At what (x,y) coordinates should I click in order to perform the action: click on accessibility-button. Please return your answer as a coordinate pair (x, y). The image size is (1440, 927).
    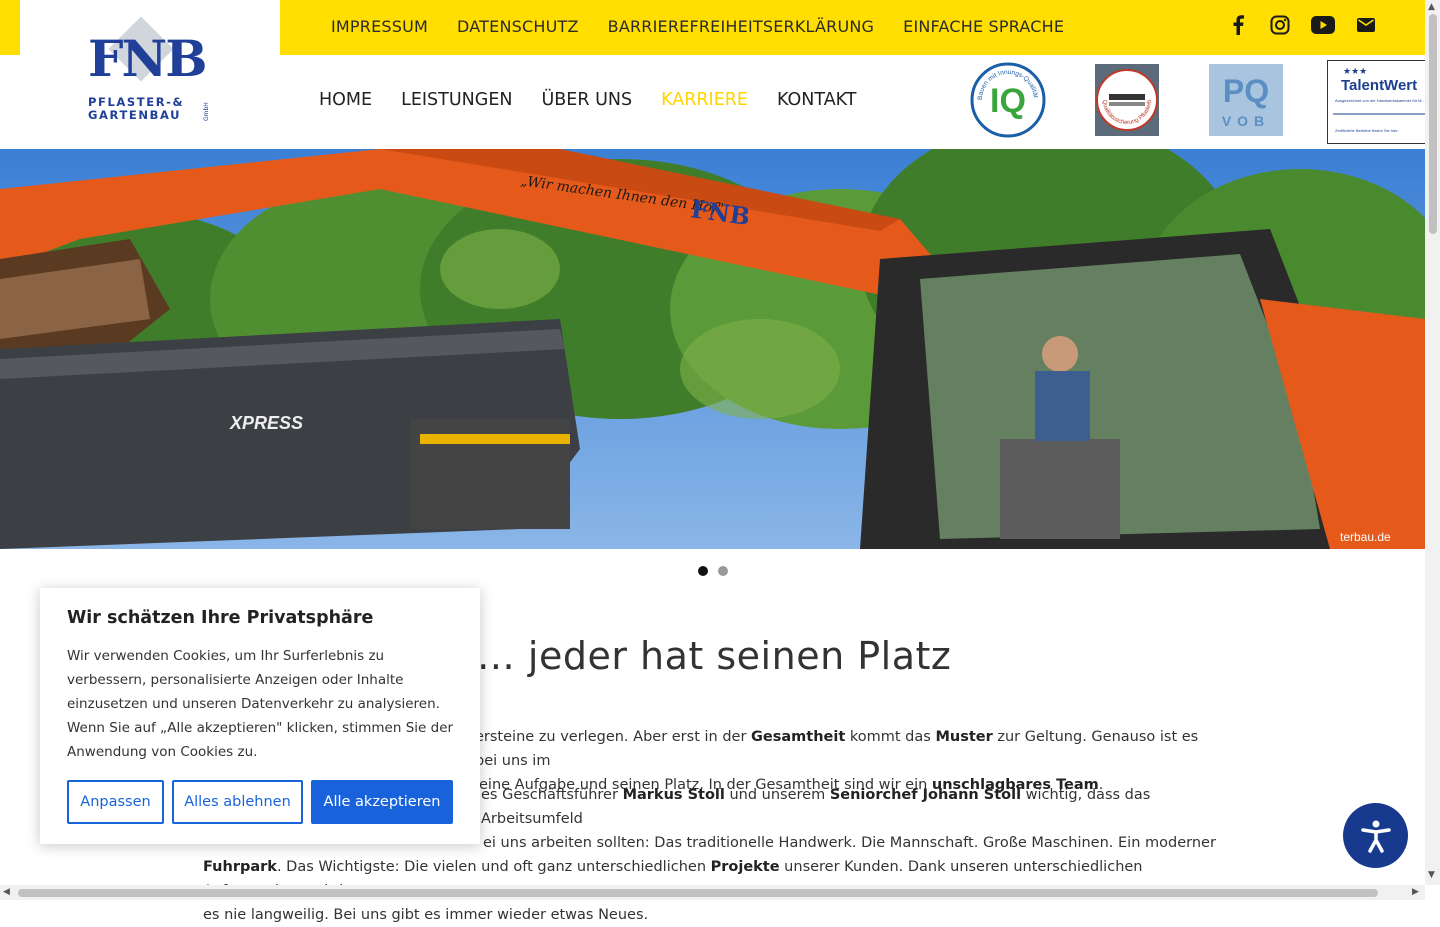
    Looking at the image, I should click on (1375, 835).